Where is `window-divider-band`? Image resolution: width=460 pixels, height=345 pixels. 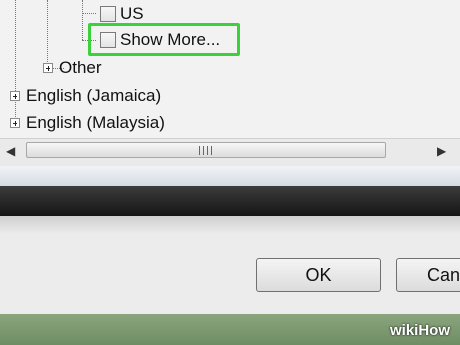 window-divider-band is located at coordinates (230, 201).